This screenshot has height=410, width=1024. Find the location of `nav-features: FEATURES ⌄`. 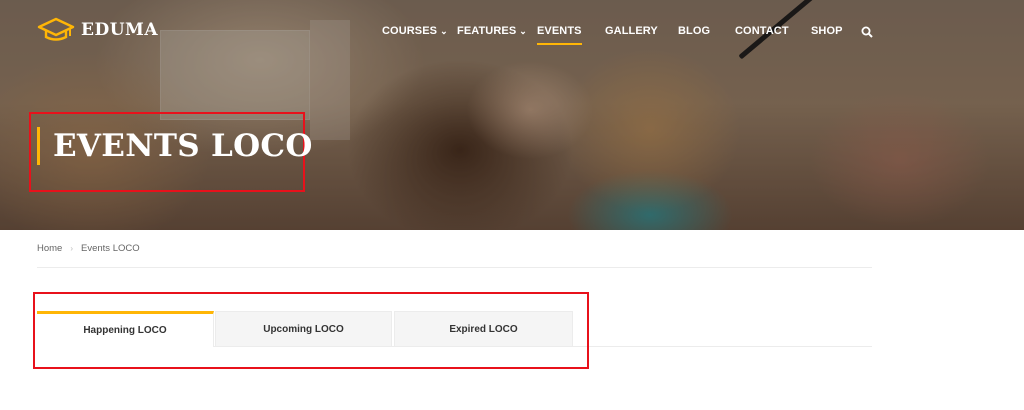

nav-features: FEATURES ⌄ is located at coordinates (492, 31).